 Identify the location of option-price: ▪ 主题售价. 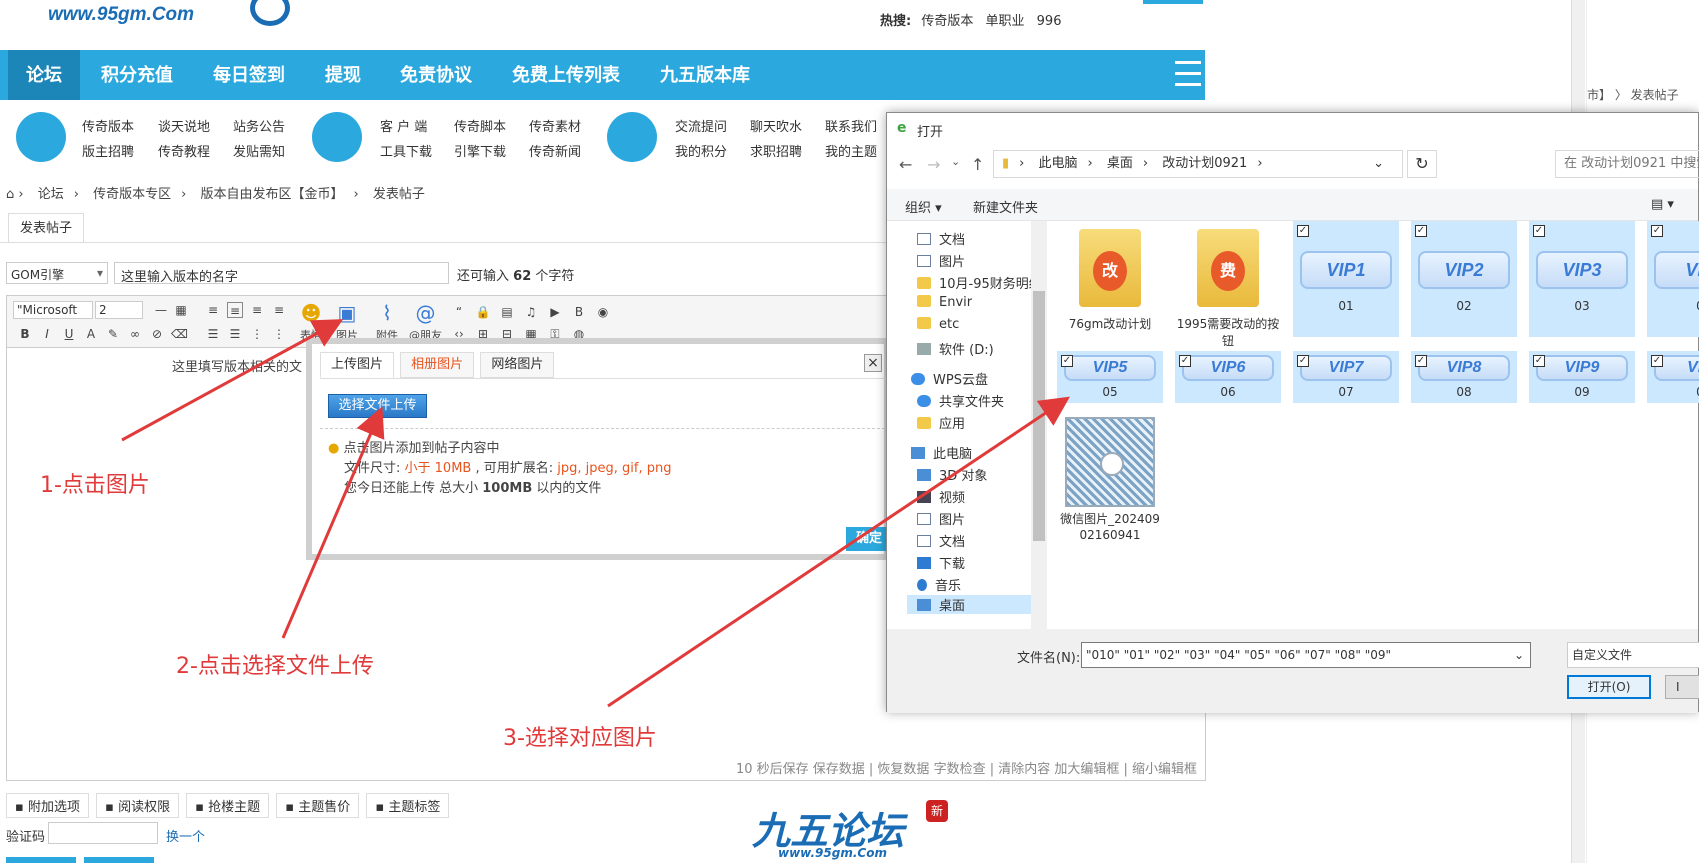
(318, 805).